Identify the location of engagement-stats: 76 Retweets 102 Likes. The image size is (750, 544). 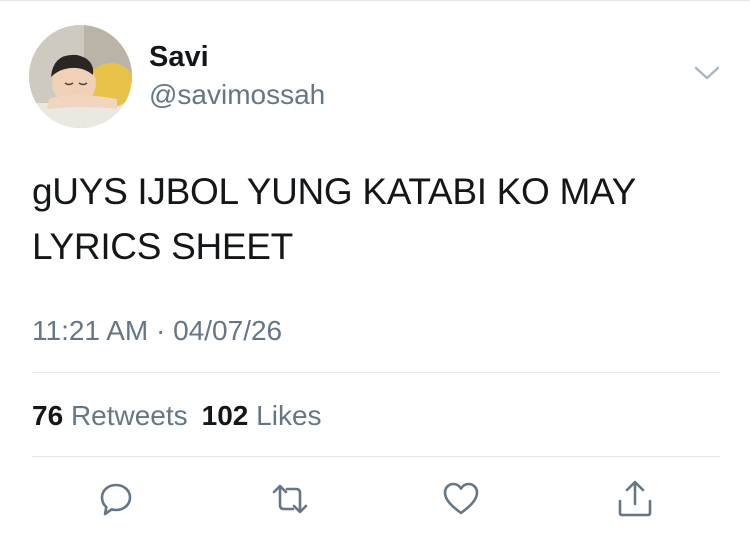
(177, 416).